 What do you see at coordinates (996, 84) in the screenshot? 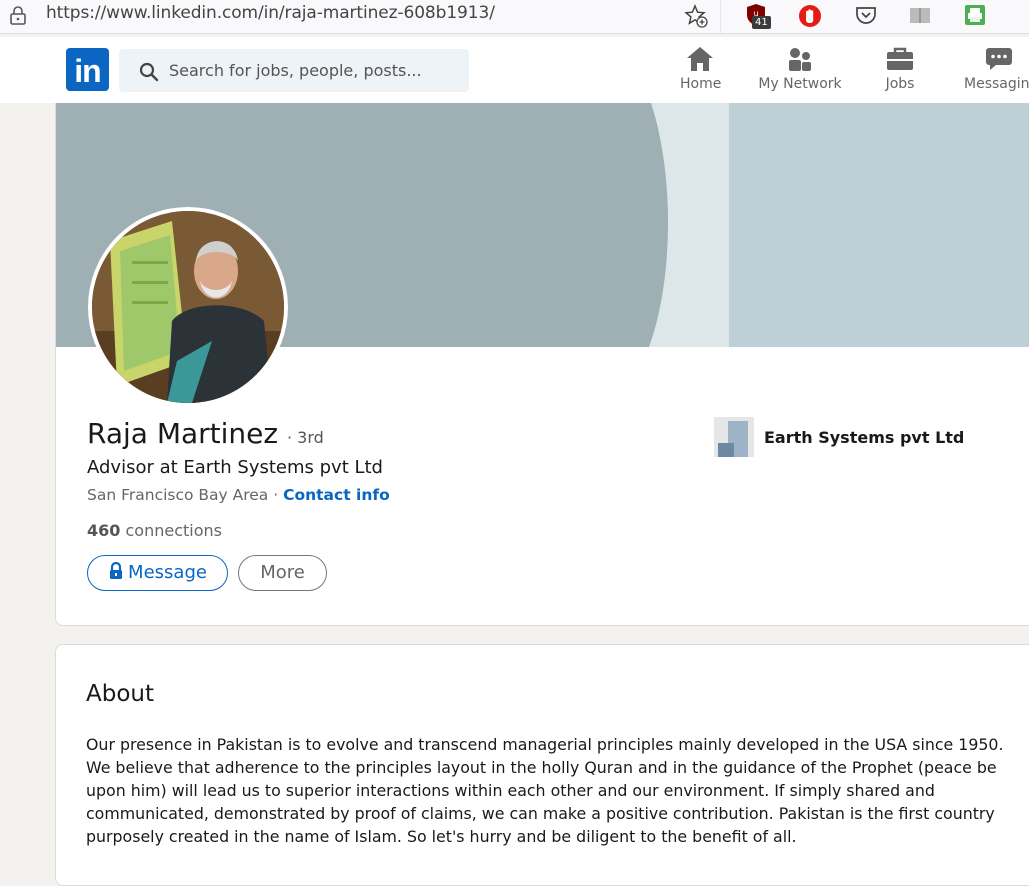
I see `nav-label-messaging: Messaging` at bounding box center [996, 84].